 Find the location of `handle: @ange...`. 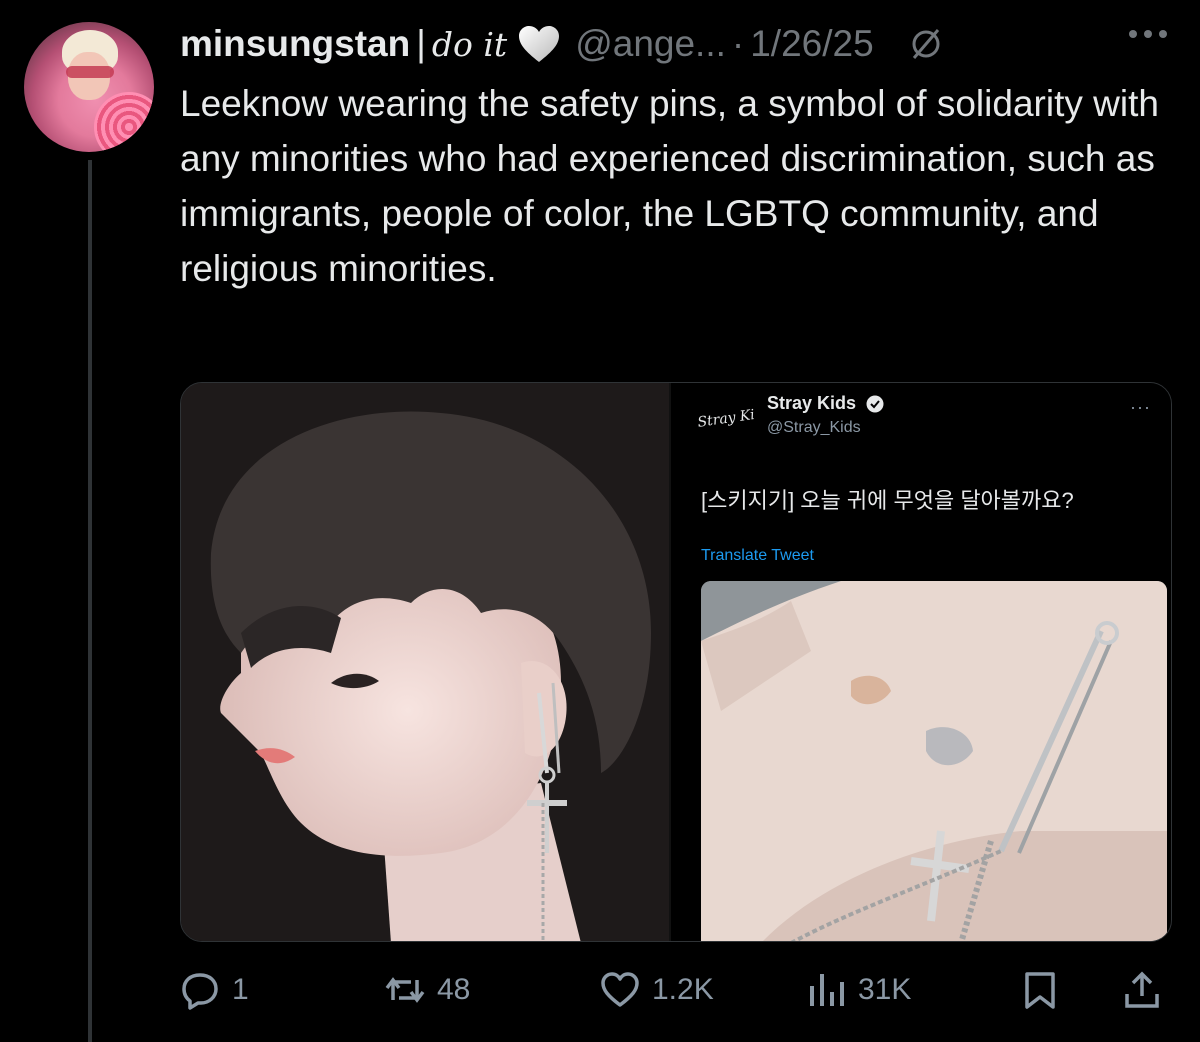

handle: @ange... is located at coordinates (650, 44).